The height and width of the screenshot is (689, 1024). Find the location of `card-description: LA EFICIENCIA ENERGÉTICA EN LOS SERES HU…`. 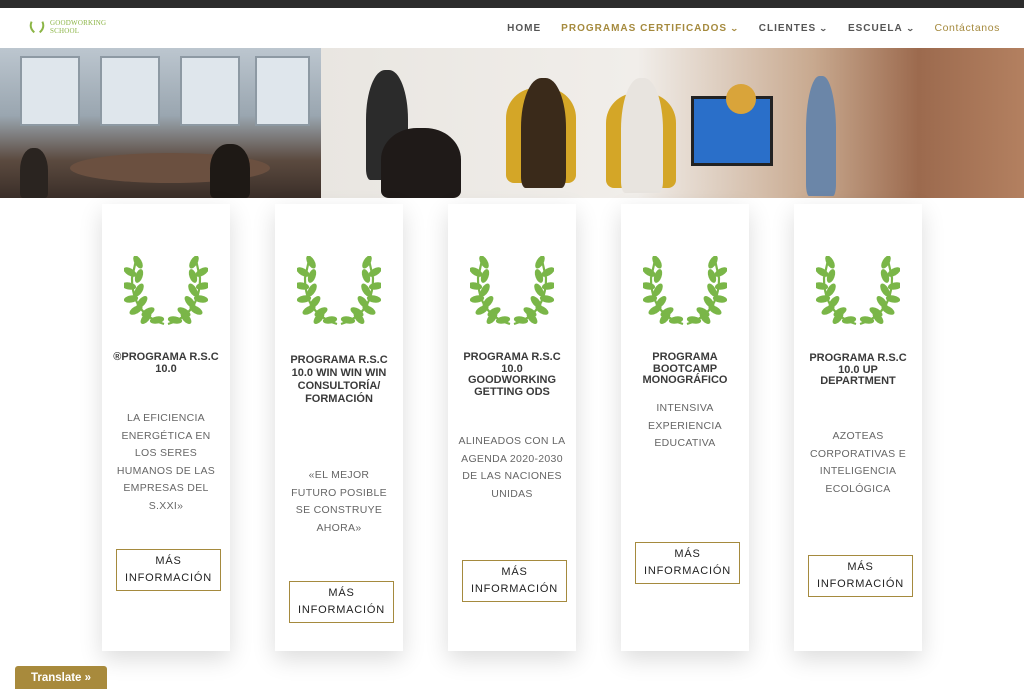

card-description: LA EFICIENCIA ENERGÉTICA EN LOS SERES HU… is located at coordinates (166, 462).